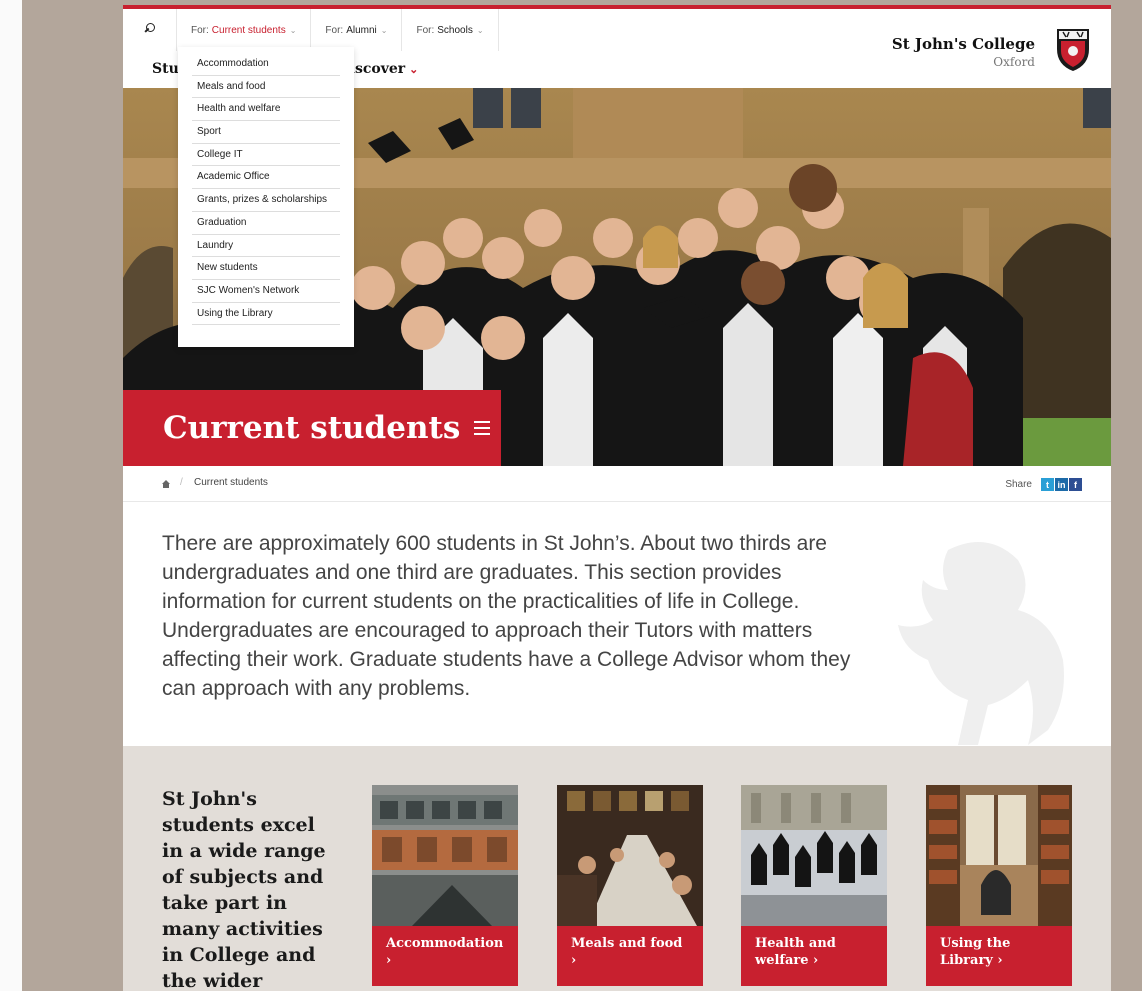 The width and height of the screenshot is (1142, 991). What do you see at coordinates (266, 155) in the screenshot?
I see `dropdown-item-college-it: College IT` at bounding box center [266, 155].